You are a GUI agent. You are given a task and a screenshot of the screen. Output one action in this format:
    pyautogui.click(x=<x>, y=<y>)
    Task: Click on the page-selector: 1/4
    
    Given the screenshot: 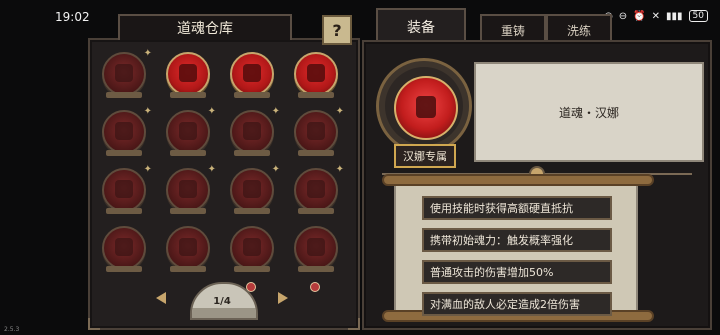 What is the action you would take?
    pyautogui.click(x=222, y=302)
    